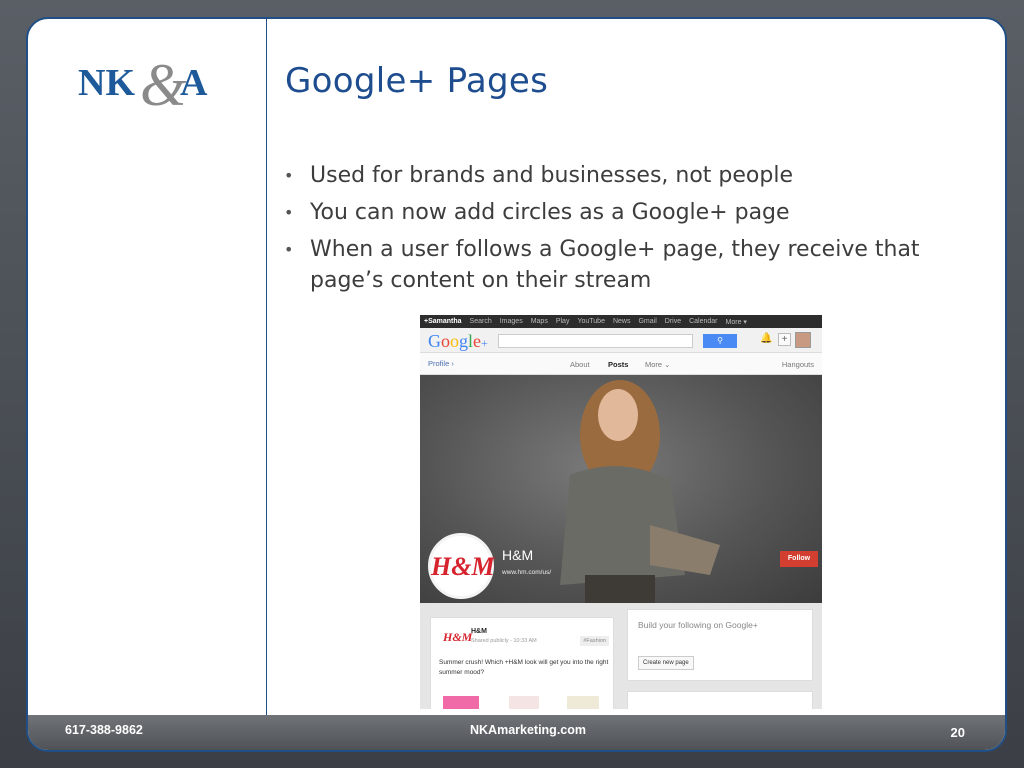 The width and height of the screenshot is (1024, 768). Describe the element at coordinates (799, 559) in the screenshot. I see `follow-button: Follow` at that location.